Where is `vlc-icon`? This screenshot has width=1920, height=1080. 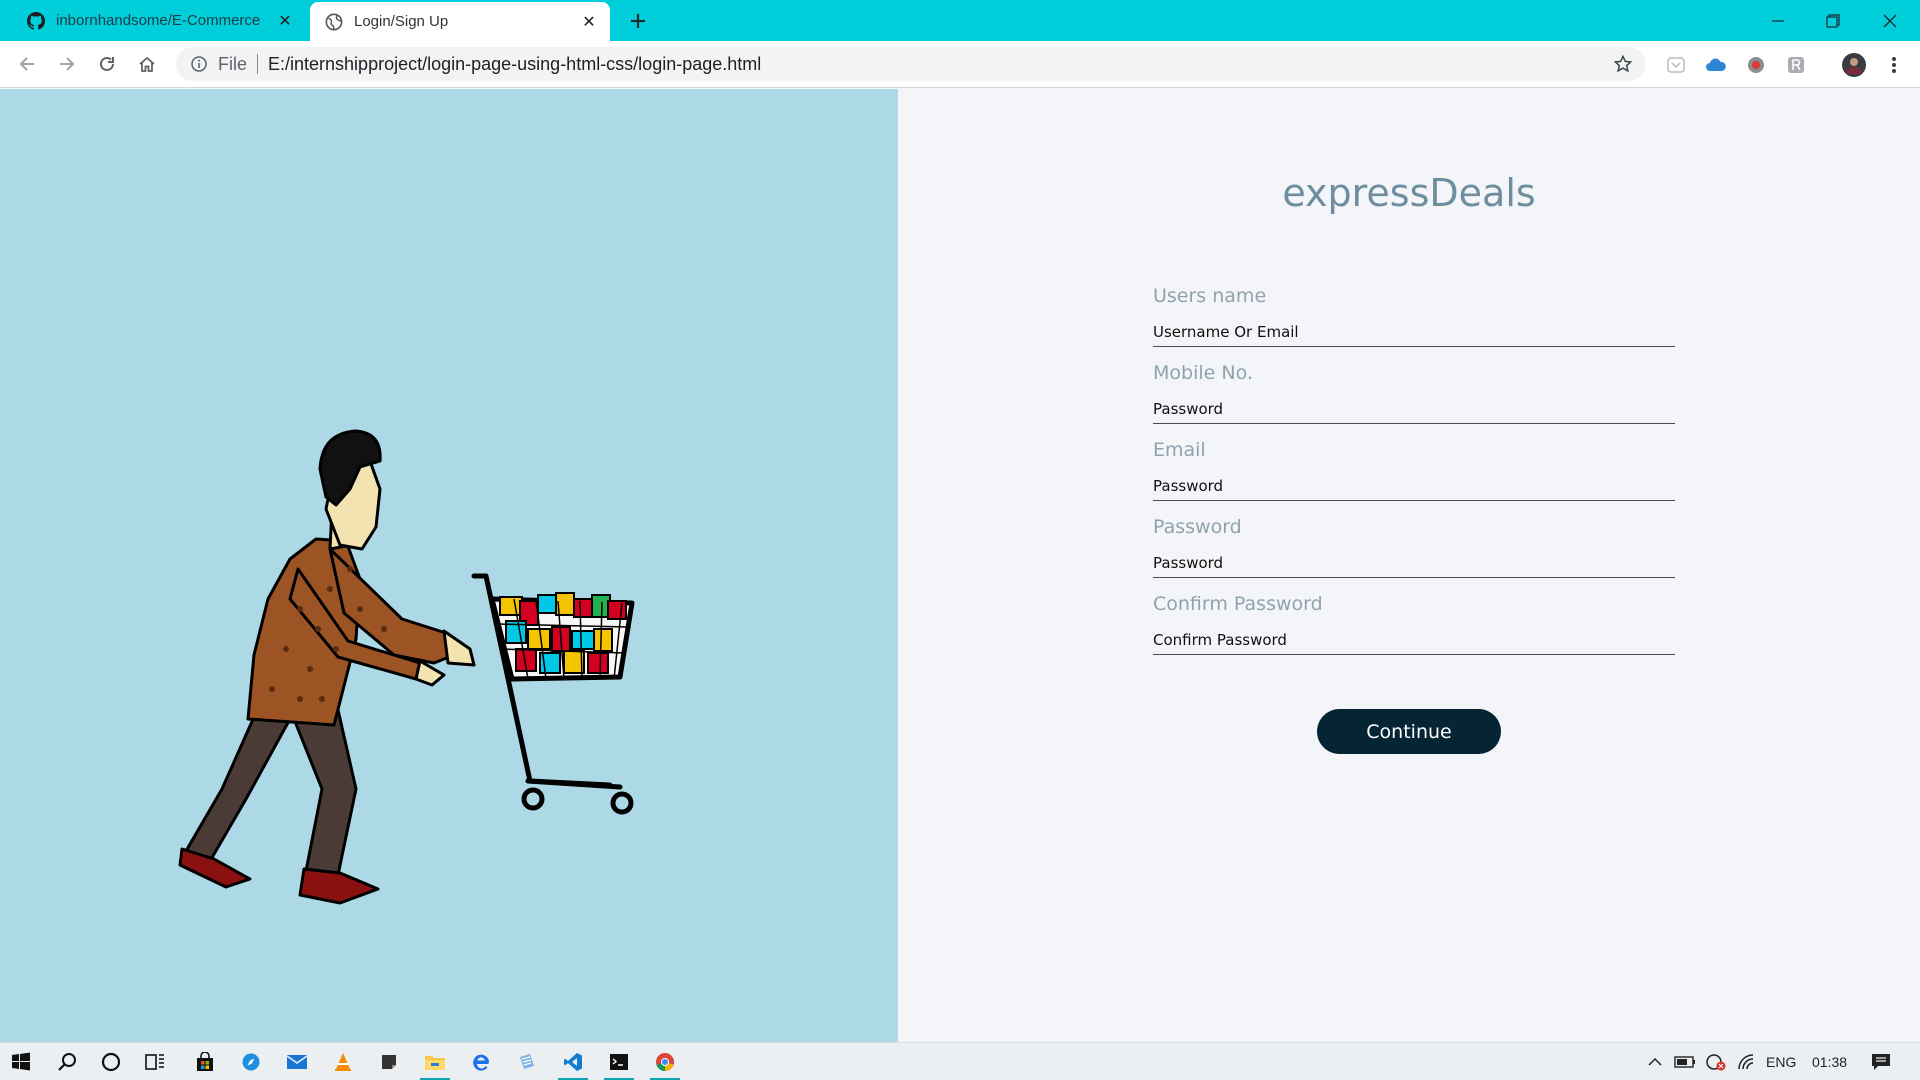 vlc-icon is located at coordinates (343, 1062).